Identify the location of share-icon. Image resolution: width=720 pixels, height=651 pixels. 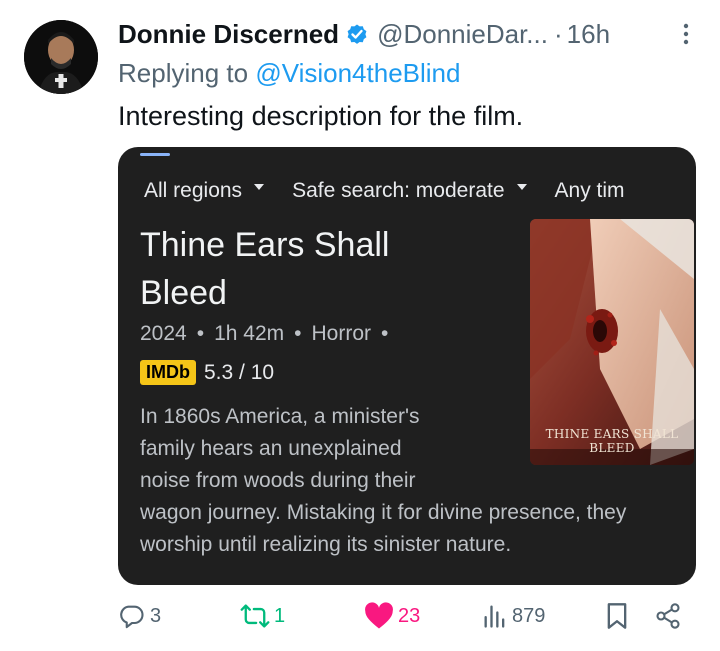
(668, 616).